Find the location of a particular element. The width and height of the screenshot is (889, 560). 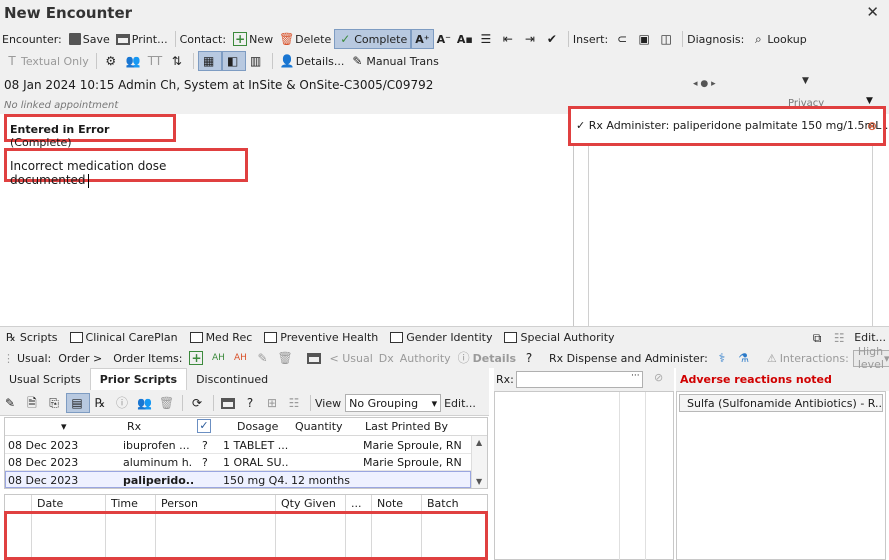

text-transform-button: TT is located at coordinates (156, 61).